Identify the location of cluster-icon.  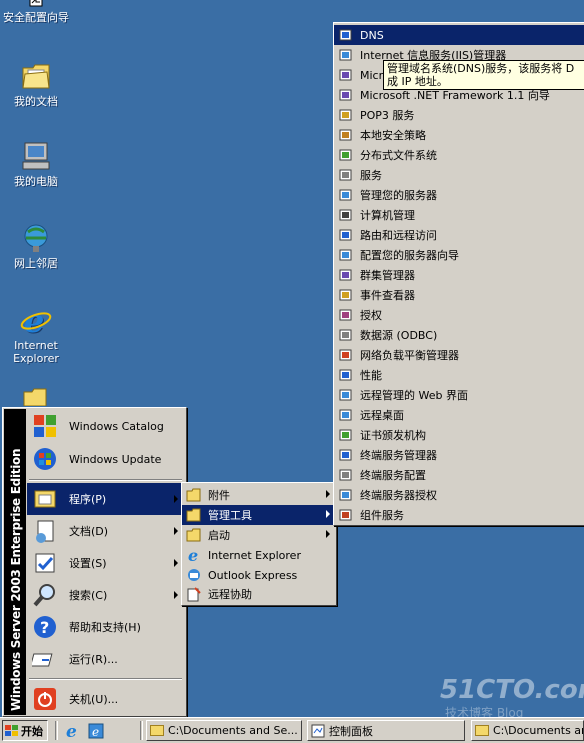
(346, 275).